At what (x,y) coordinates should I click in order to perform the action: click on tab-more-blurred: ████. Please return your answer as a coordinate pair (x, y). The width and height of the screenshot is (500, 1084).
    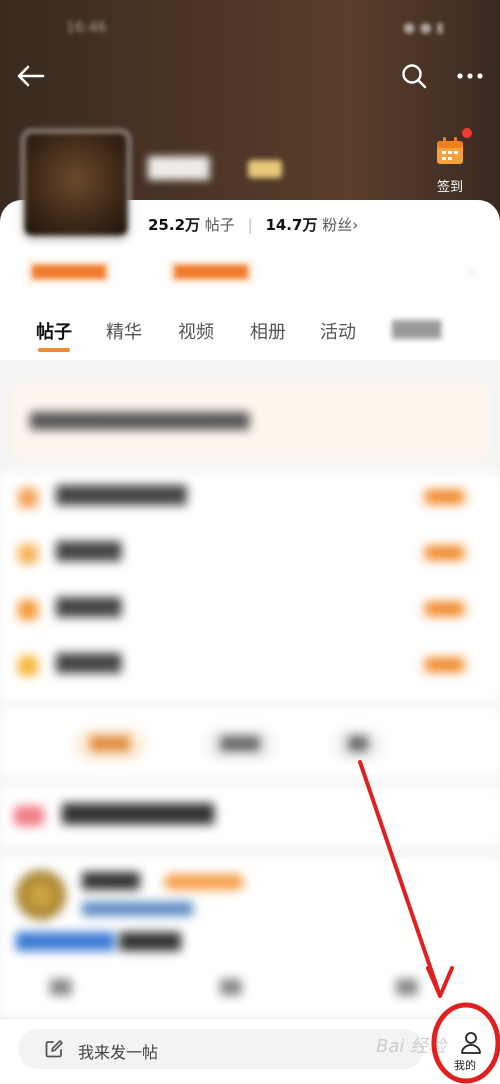
    Looking at the image, I should click on (416, 329).